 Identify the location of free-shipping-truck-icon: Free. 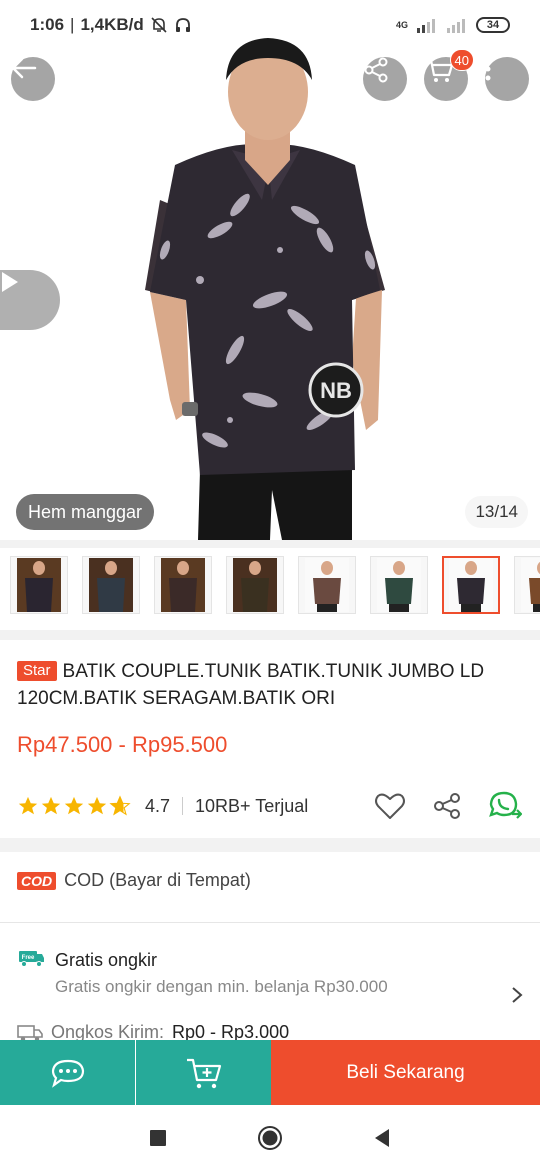
(31, 959).